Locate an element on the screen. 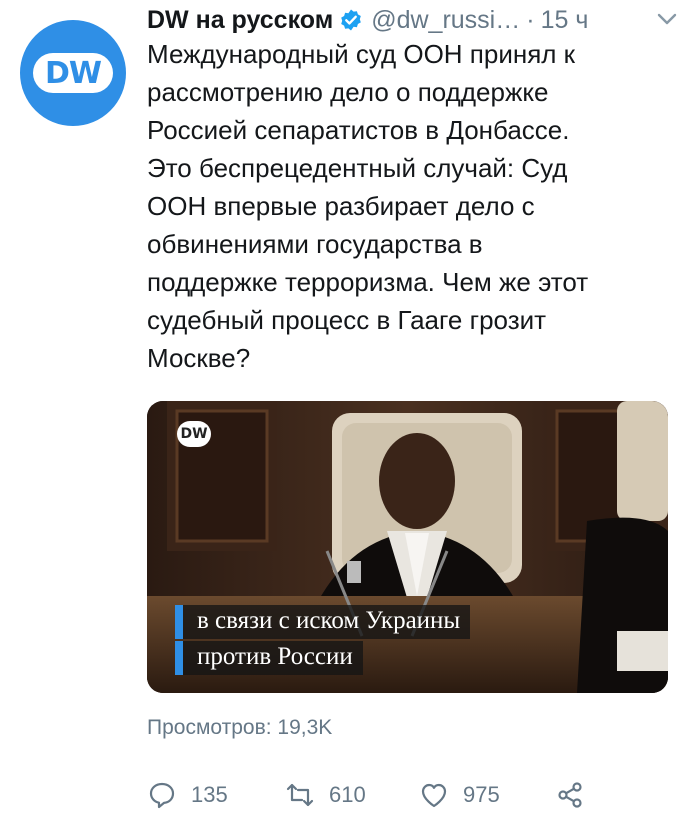 This screenshot has width=692, height=815. tweet-line: Международный суд ООН принял к is located at coordinates (361, 54).